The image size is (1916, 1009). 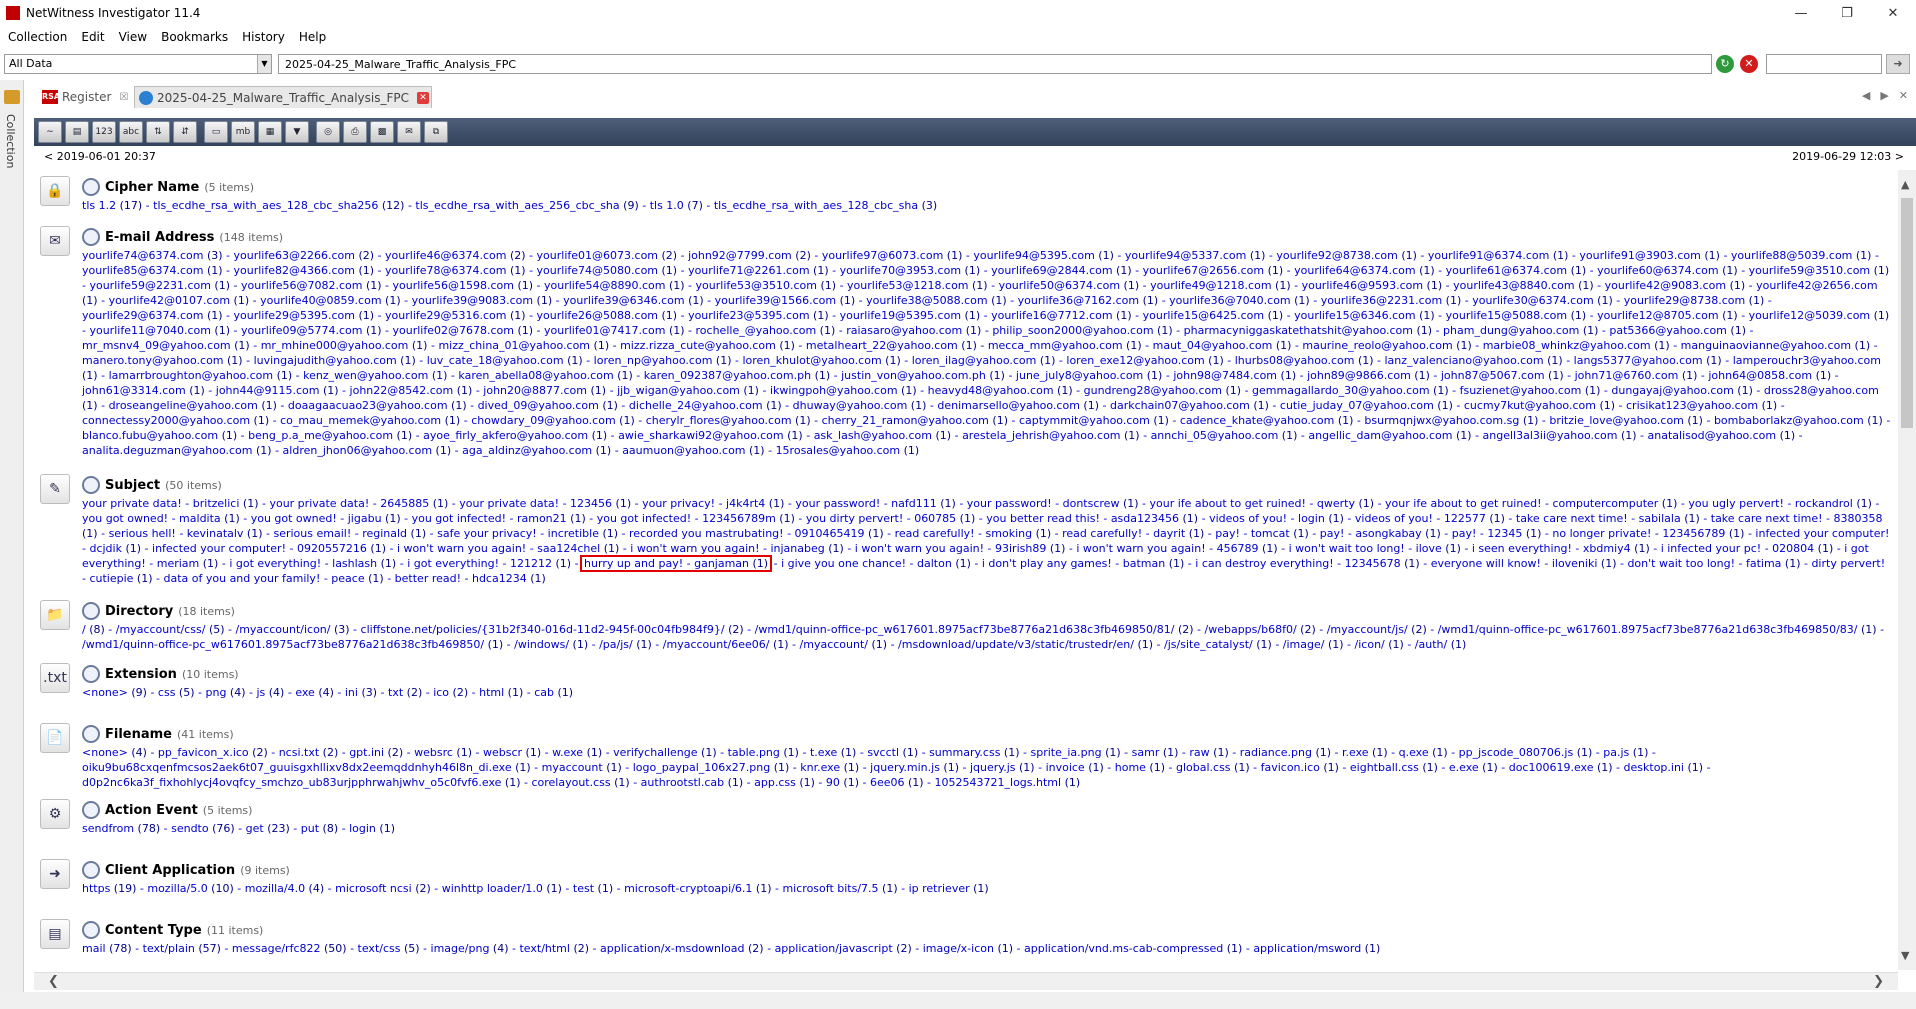 What do you see at coordinates (335, 345) in the screenshot?
I see `meta-value-text: mr_mhine000@yahoo.com` at bounding box center [335, 345].